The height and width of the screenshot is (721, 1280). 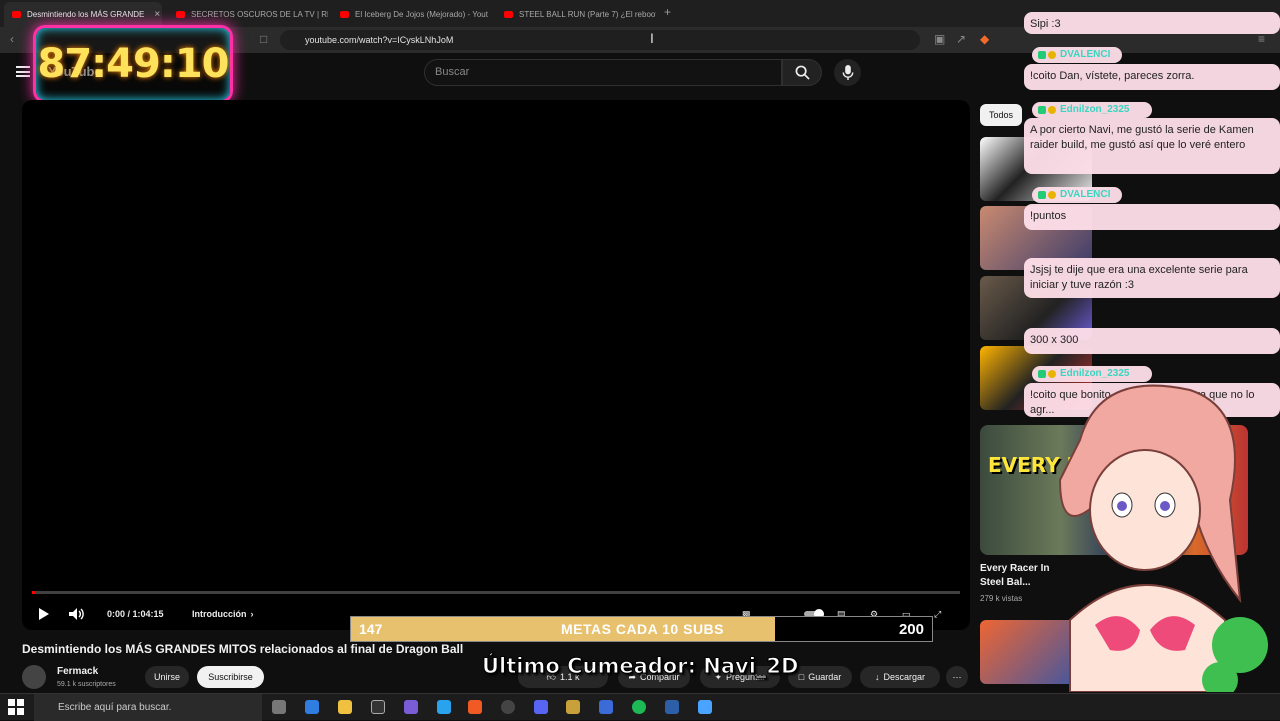 I want to click on volume-icon, so click(x=76, y=614).